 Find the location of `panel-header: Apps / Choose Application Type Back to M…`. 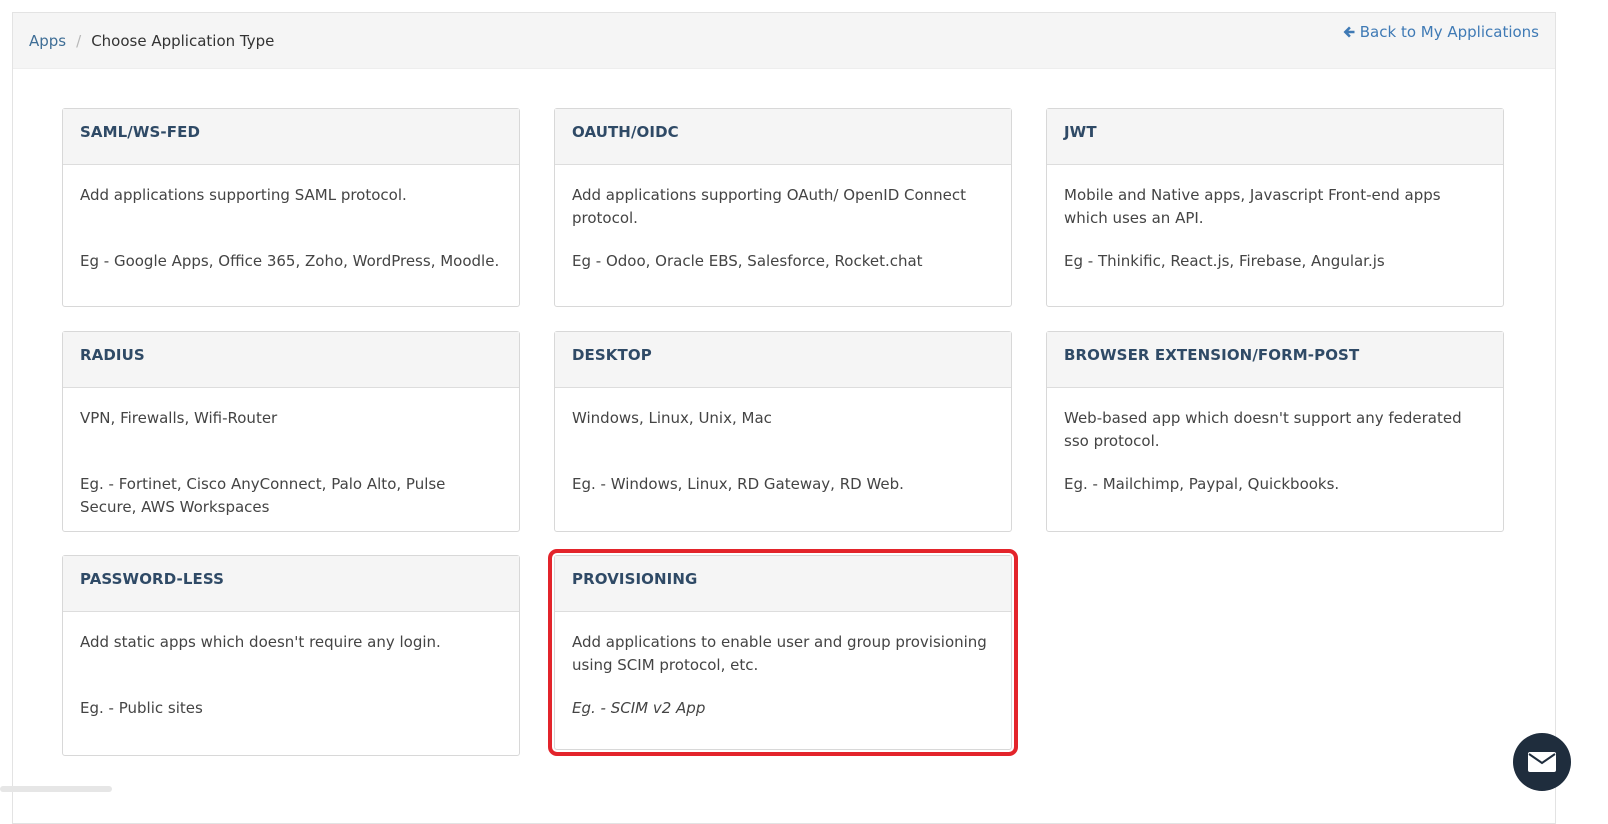

panel-header: Apps / Choose Application Type Back to M… is located at coordinates (784, 41).